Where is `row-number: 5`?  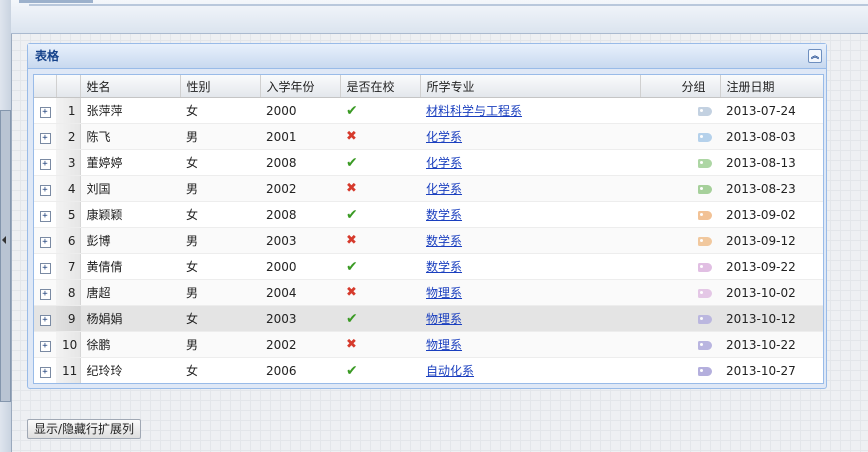 row-number: 5 is located at coordinates (68, 214).